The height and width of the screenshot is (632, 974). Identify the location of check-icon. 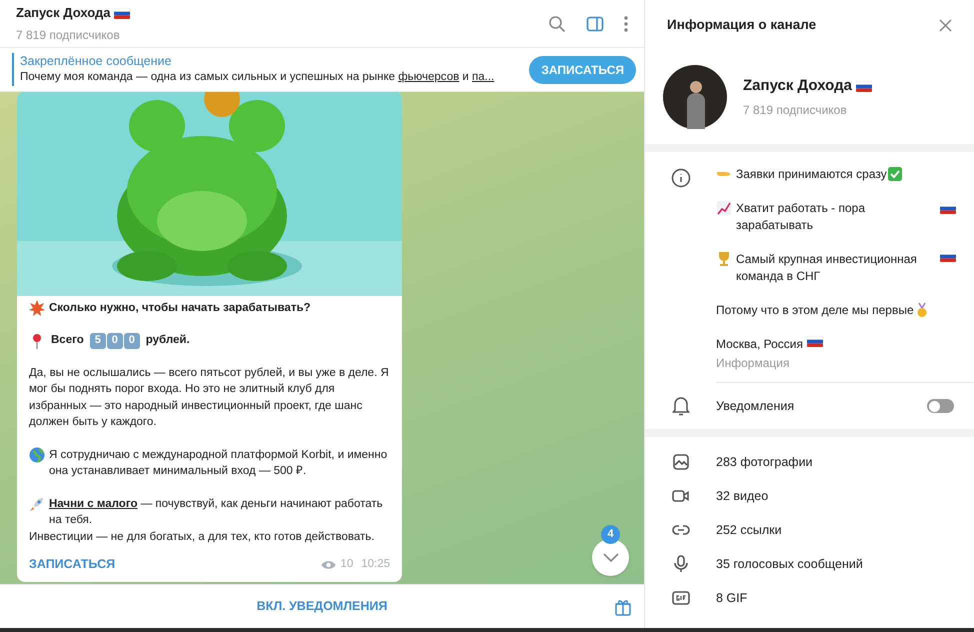
(894, 174).